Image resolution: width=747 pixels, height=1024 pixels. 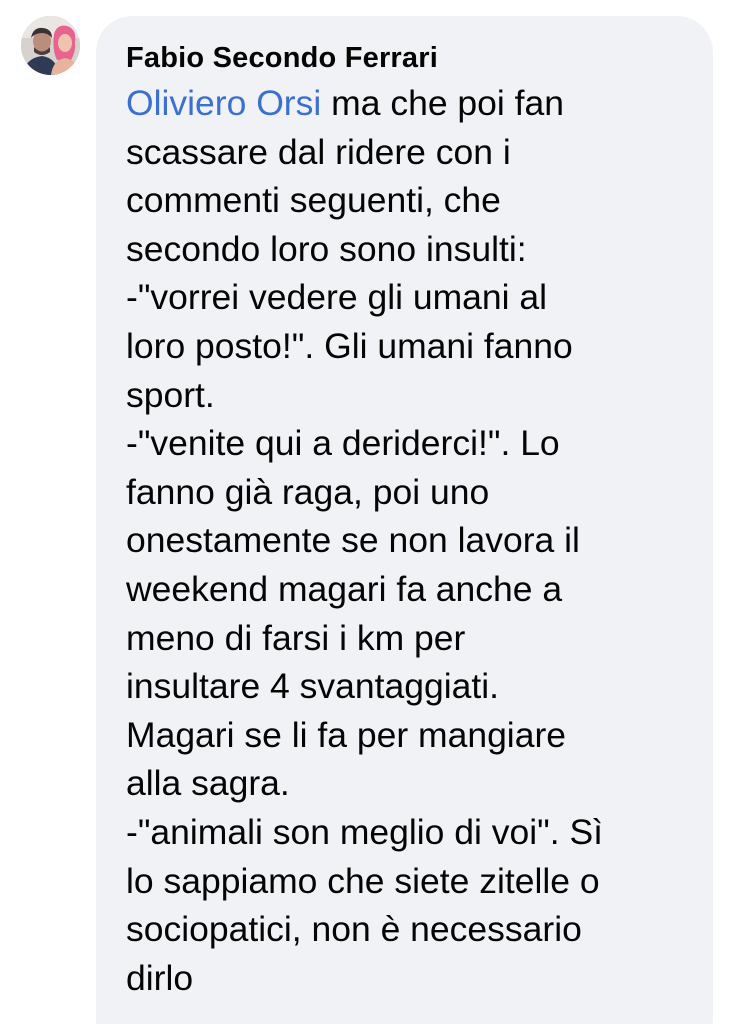 What do you see at coordinates (223, 103) in the screenshot?
I see `mention-link: Oliviero Orsi` at bounding box center [223, 103].